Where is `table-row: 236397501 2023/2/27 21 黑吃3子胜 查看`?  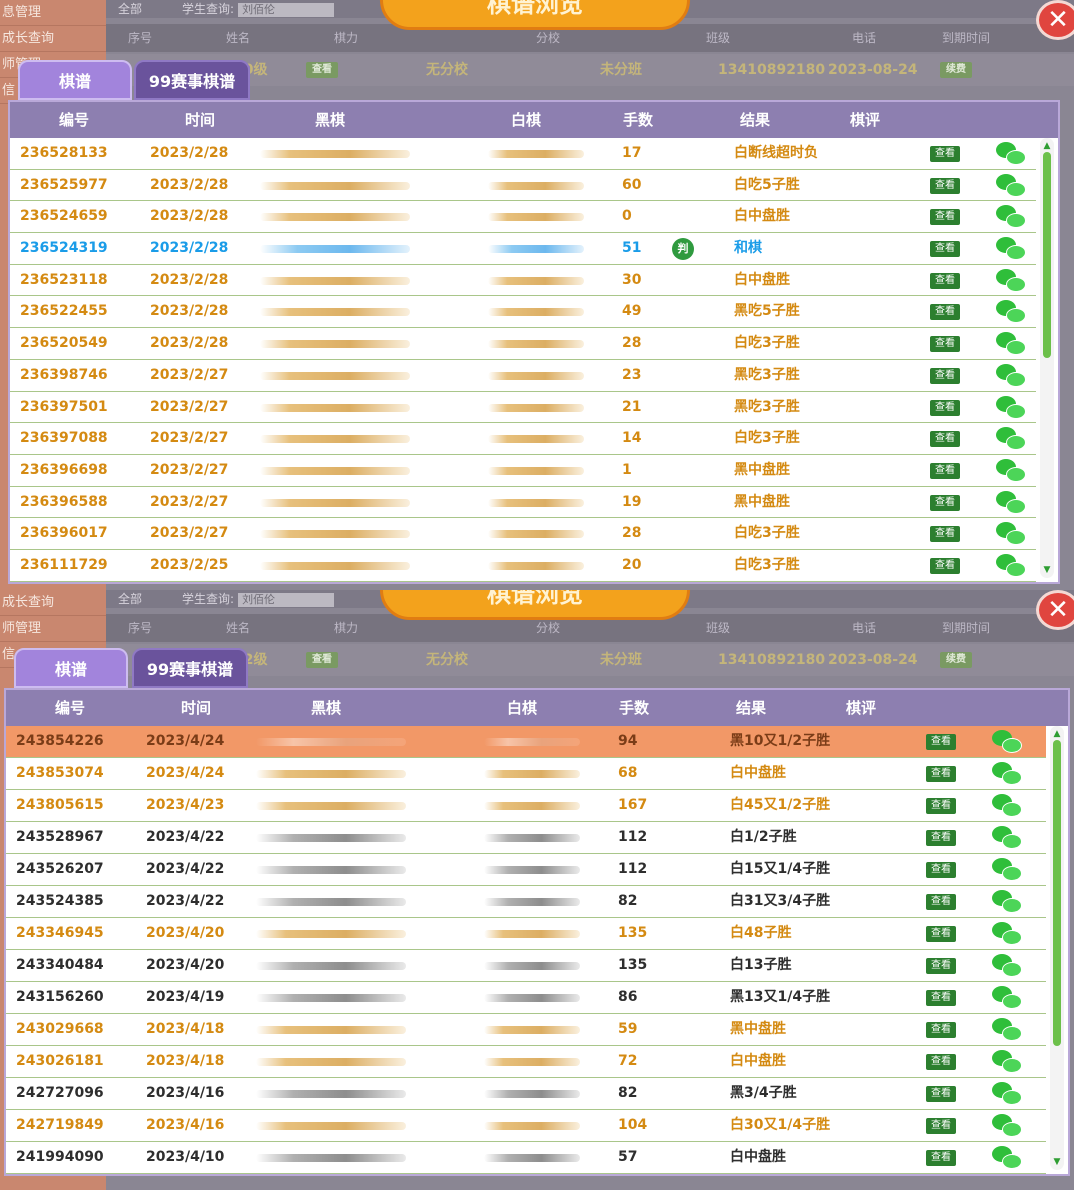
table-row: 236397501 2023/2/27 21 黑吃3子胜 查看 is located at coordinates (523, 408).